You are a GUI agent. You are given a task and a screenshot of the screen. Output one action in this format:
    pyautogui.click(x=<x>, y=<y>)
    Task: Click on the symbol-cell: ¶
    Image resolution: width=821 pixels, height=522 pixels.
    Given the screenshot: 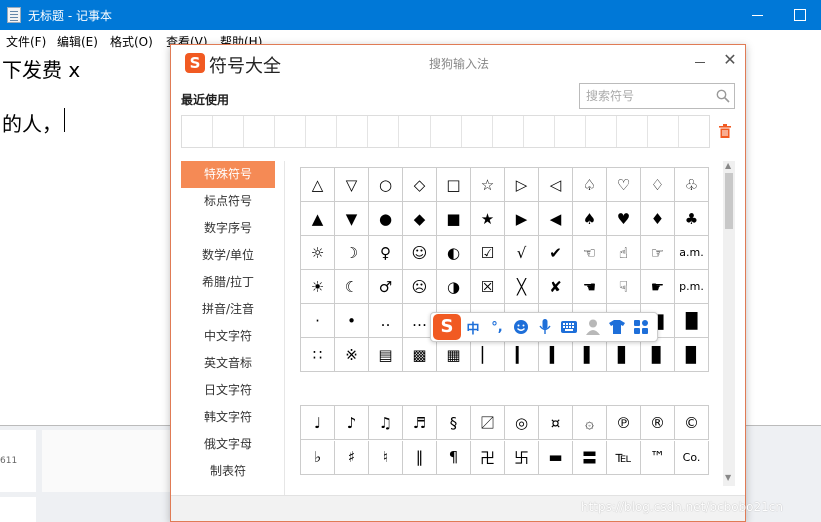 What is the action you would take?
    pyautogui.click(x=454, y=457)
    